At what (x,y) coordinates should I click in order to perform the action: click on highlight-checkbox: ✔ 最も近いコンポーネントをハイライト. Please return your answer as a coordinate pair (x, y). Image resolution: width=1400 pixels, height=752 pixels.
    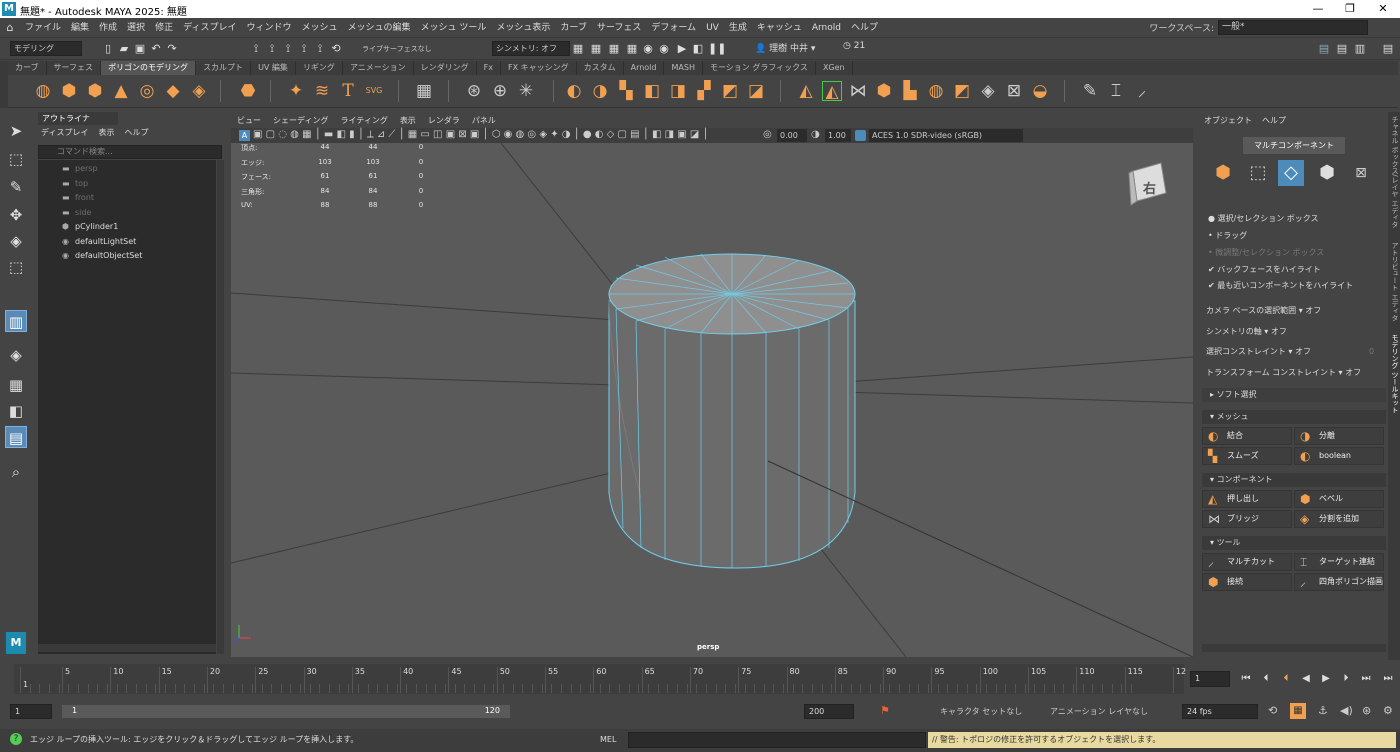
    Looking at the image, I should click on (1280, 285).